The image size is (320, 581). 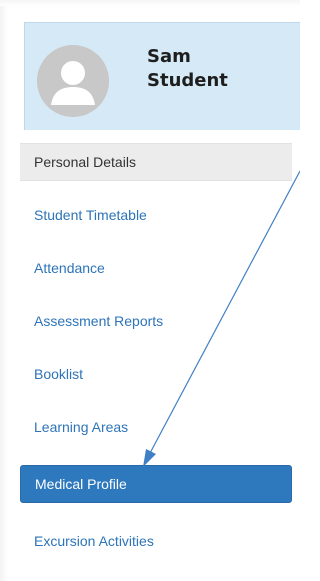 I want to click on sidebar-item-learning-areas: Learning Areas, so click(x=156, y=427).